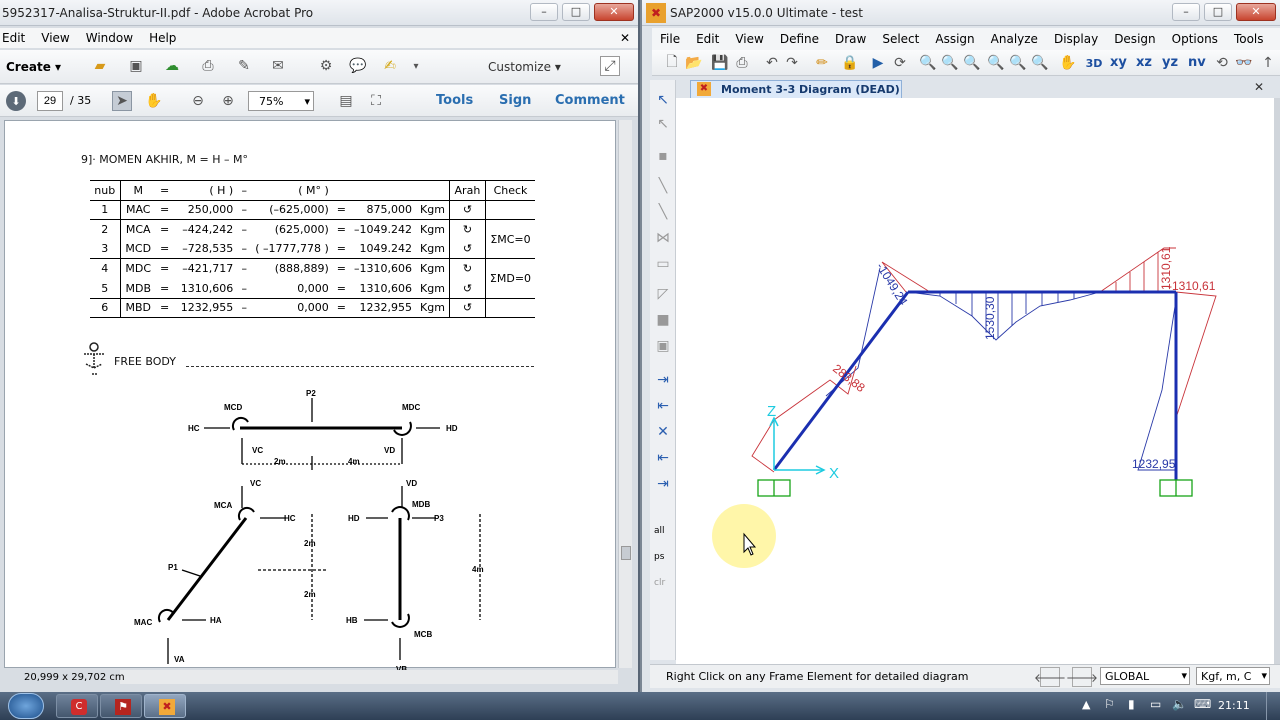 This screenshot has width=1280, height=720. Describe the element at coordinates (369, 677) in the screenshot. I see `horizontal-scrollbar` at that location.